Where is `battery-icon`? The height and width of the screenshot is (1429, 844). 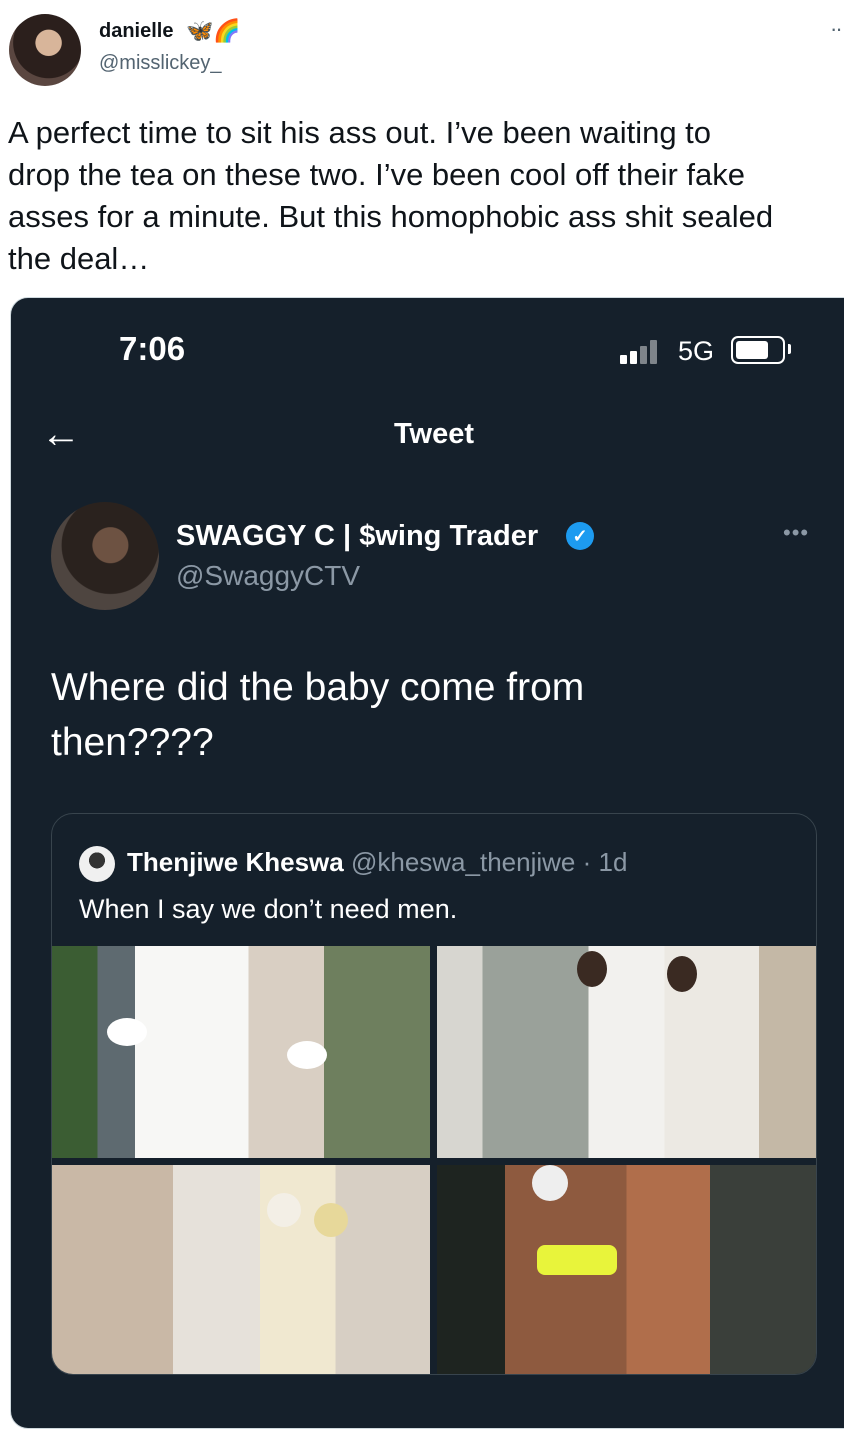
battery-icon is located at coordinates (758, 350).